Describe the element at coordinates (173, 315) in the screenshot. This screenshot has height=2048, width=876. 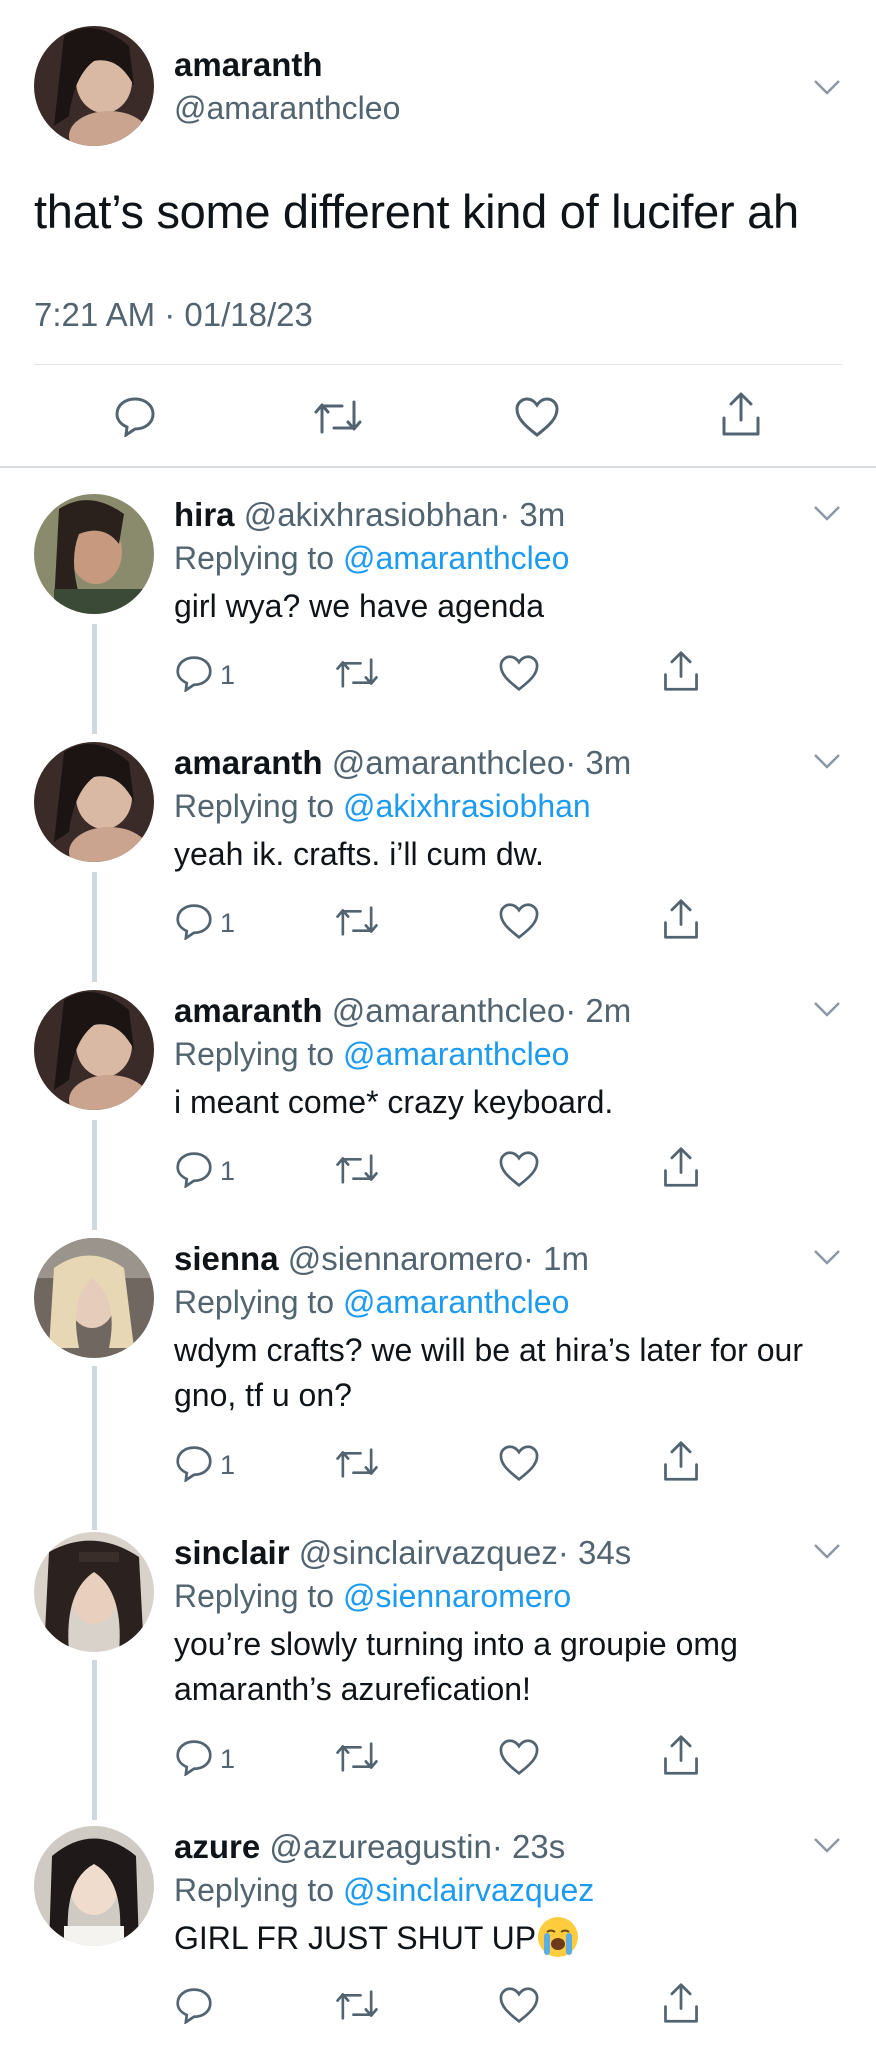
I see `tweet-timestamp: 7:21 AM · 01/18/23` at that location.